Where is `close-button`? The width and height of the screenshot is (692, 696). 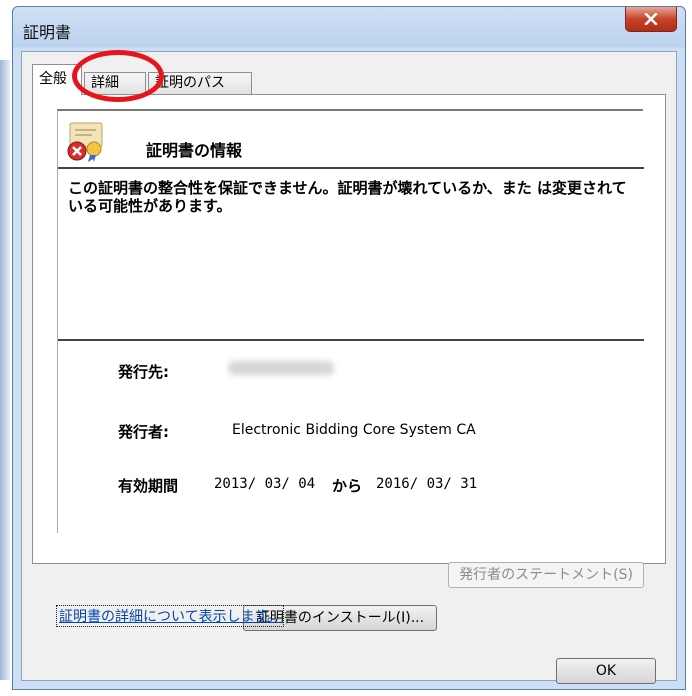 close-button is located at coordinates (651, 19).